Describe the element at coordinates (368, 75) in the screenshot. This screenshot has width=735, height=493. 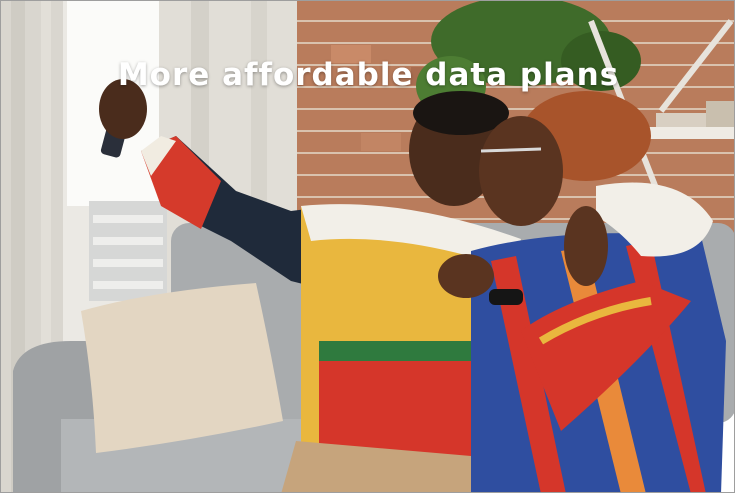
I see `banner-headline: More affordable data plans` at that location.